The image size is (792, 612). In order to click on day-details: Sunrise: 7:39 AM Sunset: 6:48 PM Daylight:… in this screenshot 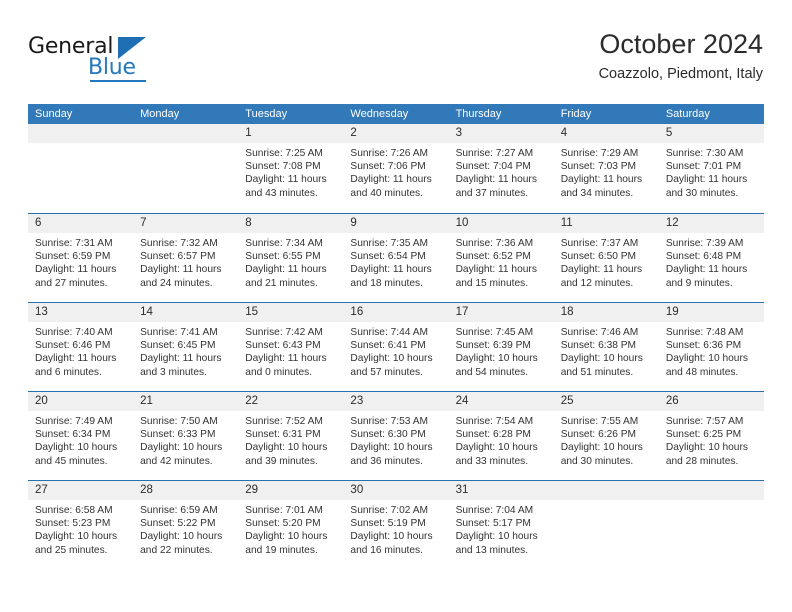, I will do `click(711, 261)`.